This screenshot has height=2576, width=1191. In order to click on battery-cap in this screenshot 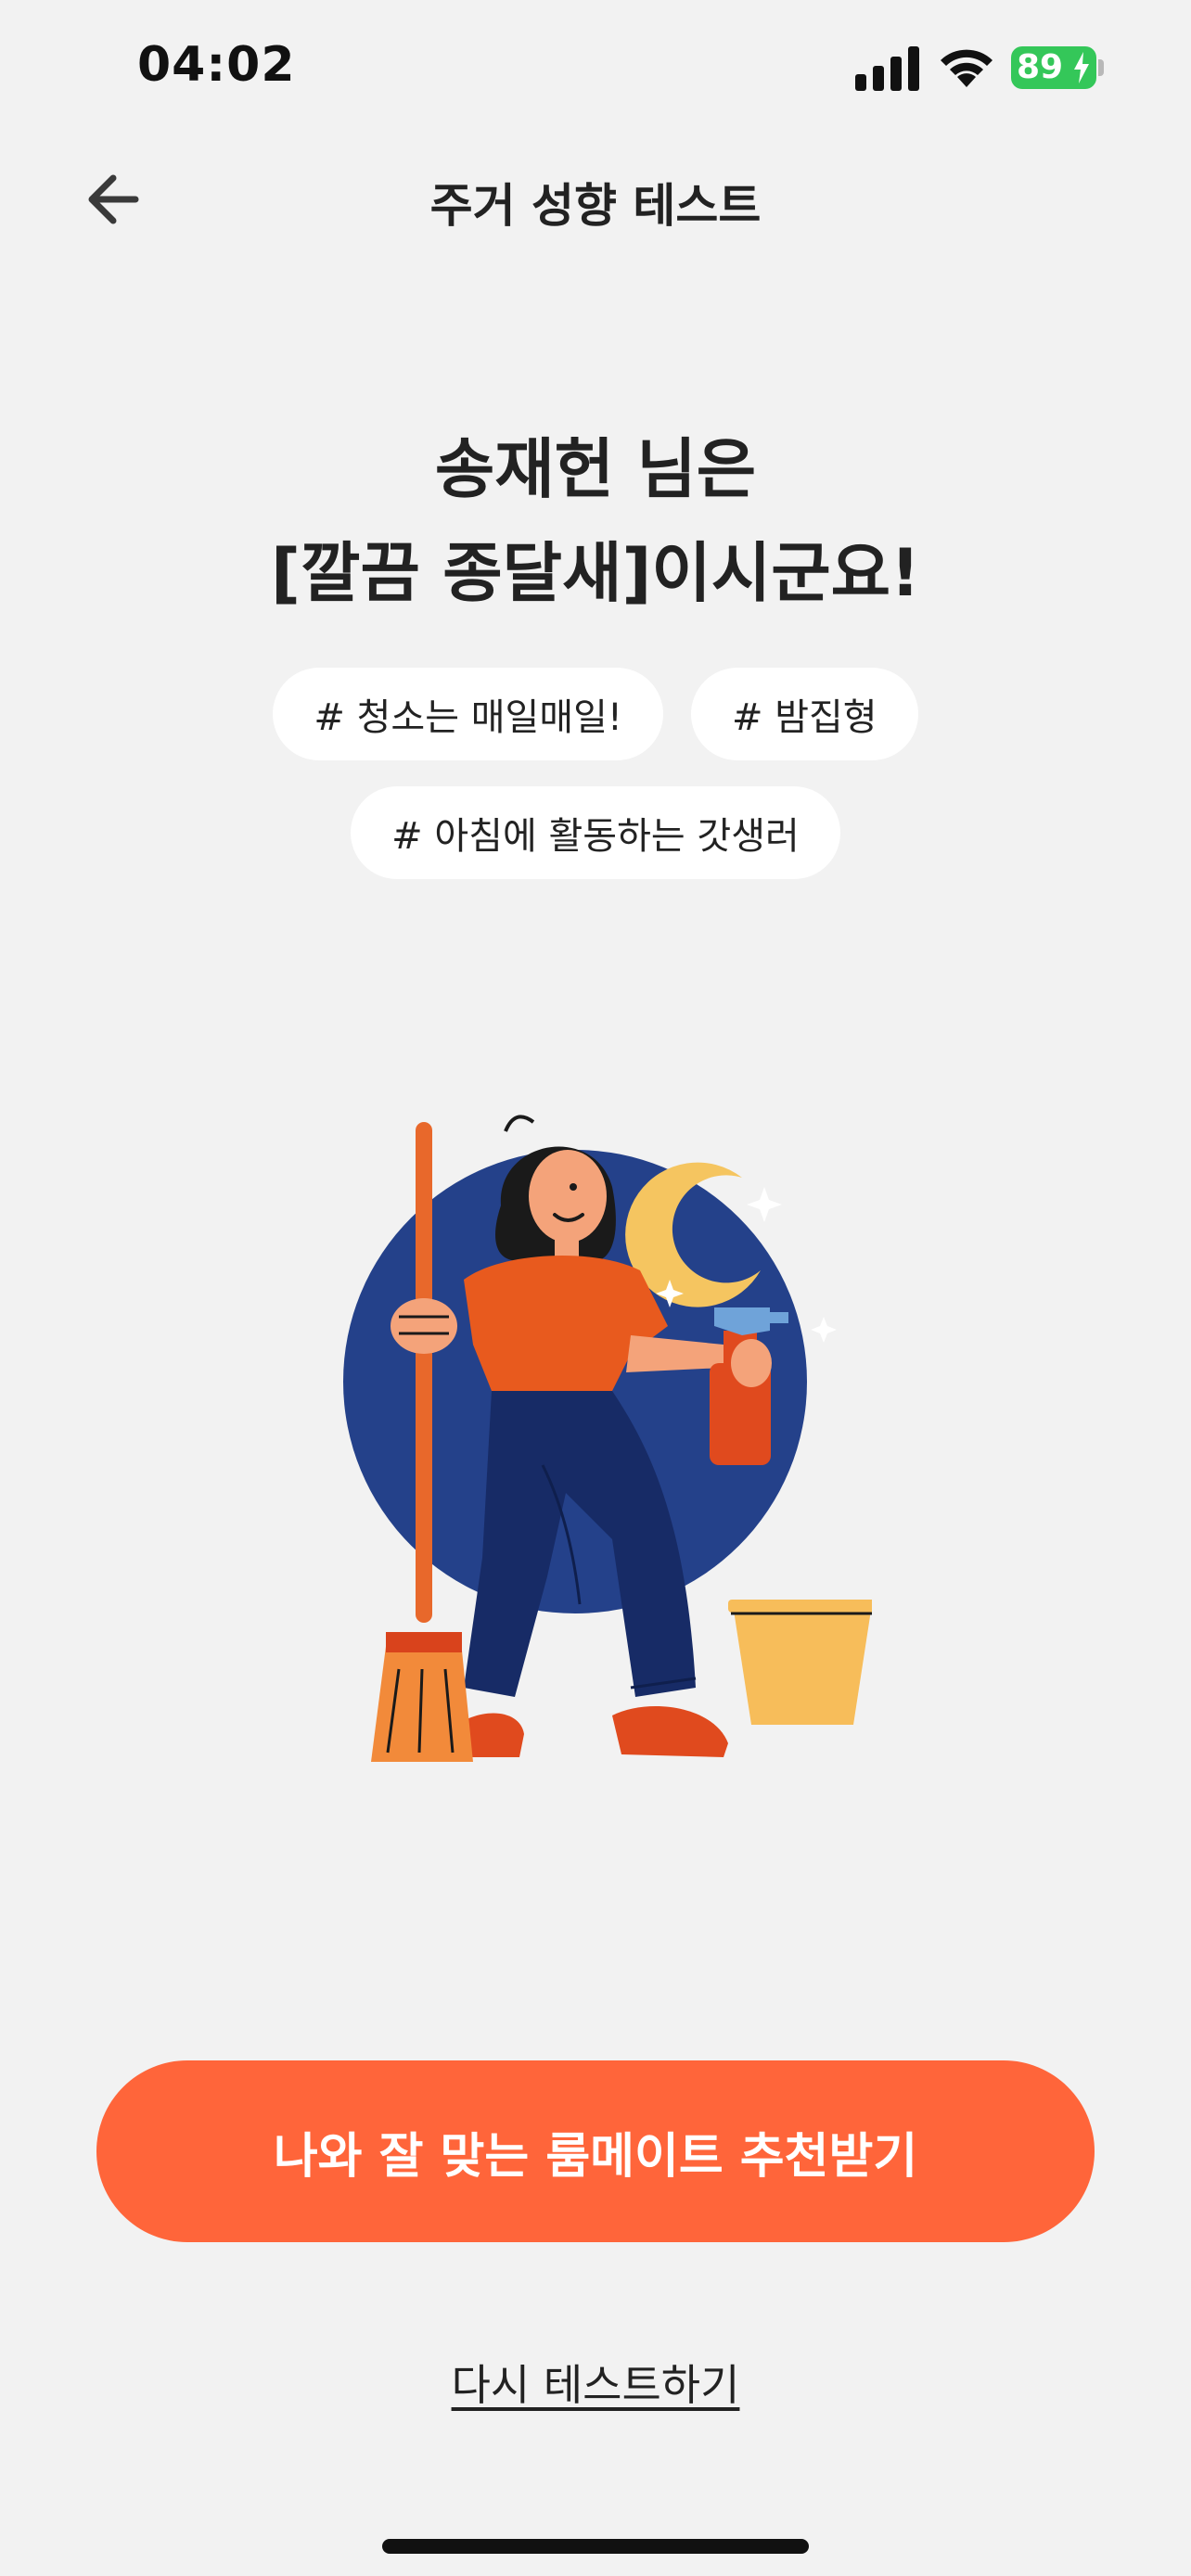, I will do `click(1101, 67)`.